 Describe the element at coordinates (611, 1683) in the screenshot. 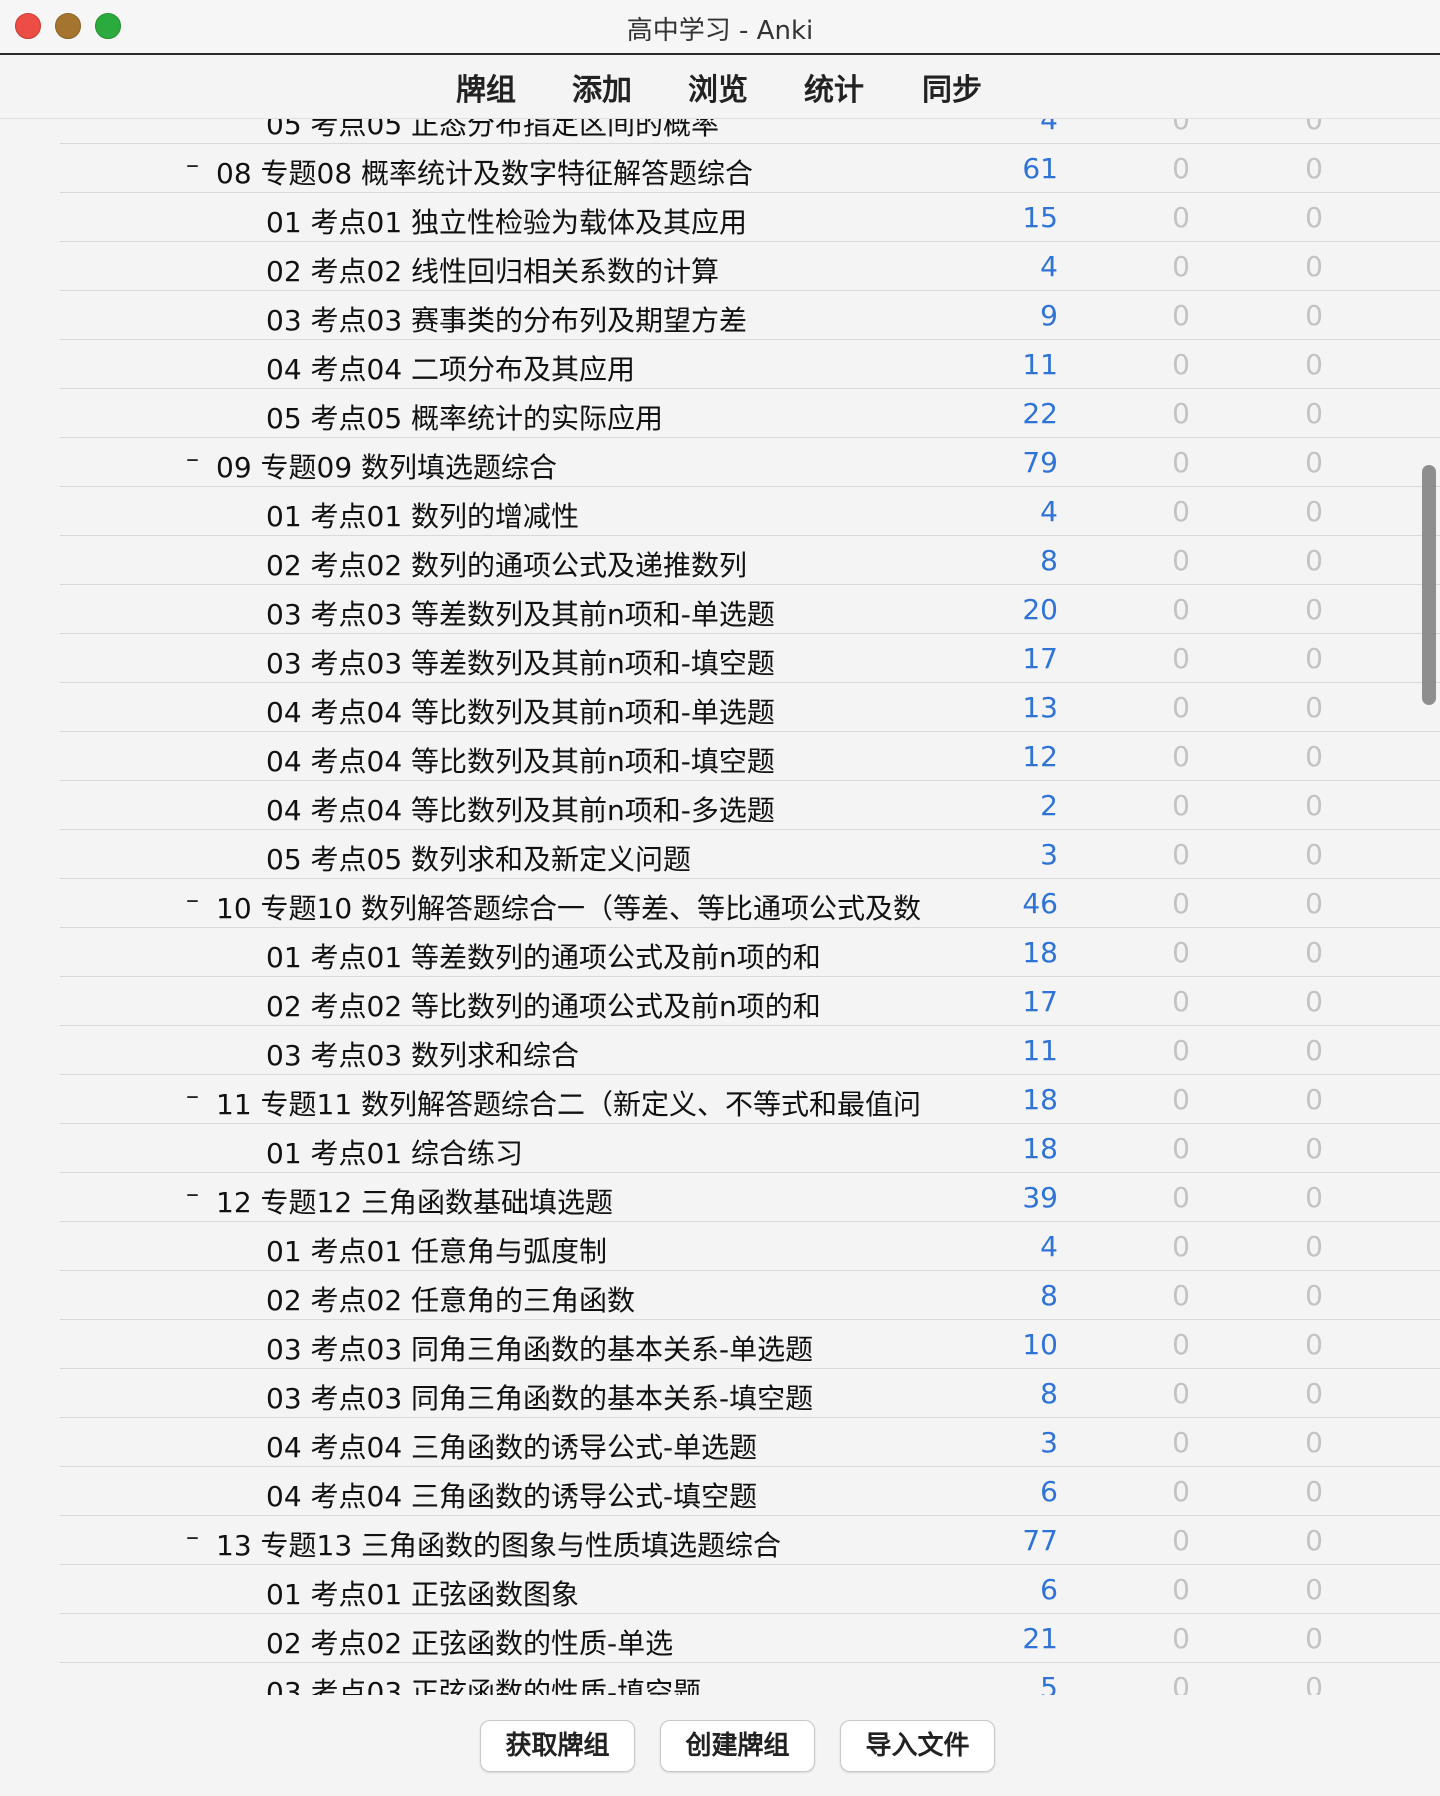

I see `deck-name: 03 考点03 正弦函数的性质-填空题` at that location.